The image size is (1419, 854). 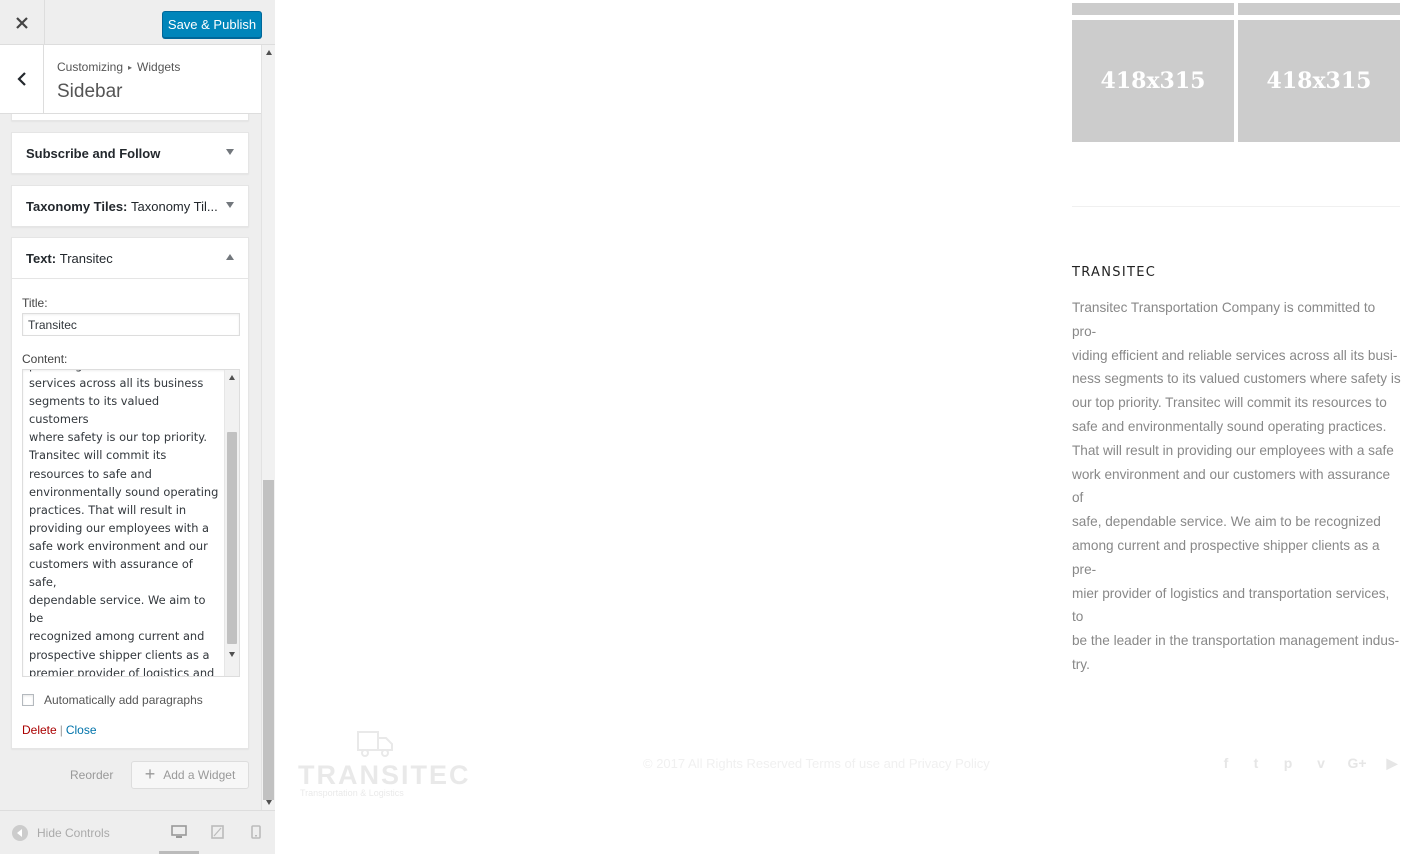 What do you see at coordinates (41, 258) in the screenshot?
I see `widget-label: Text:` at bounding box center [41, 258].